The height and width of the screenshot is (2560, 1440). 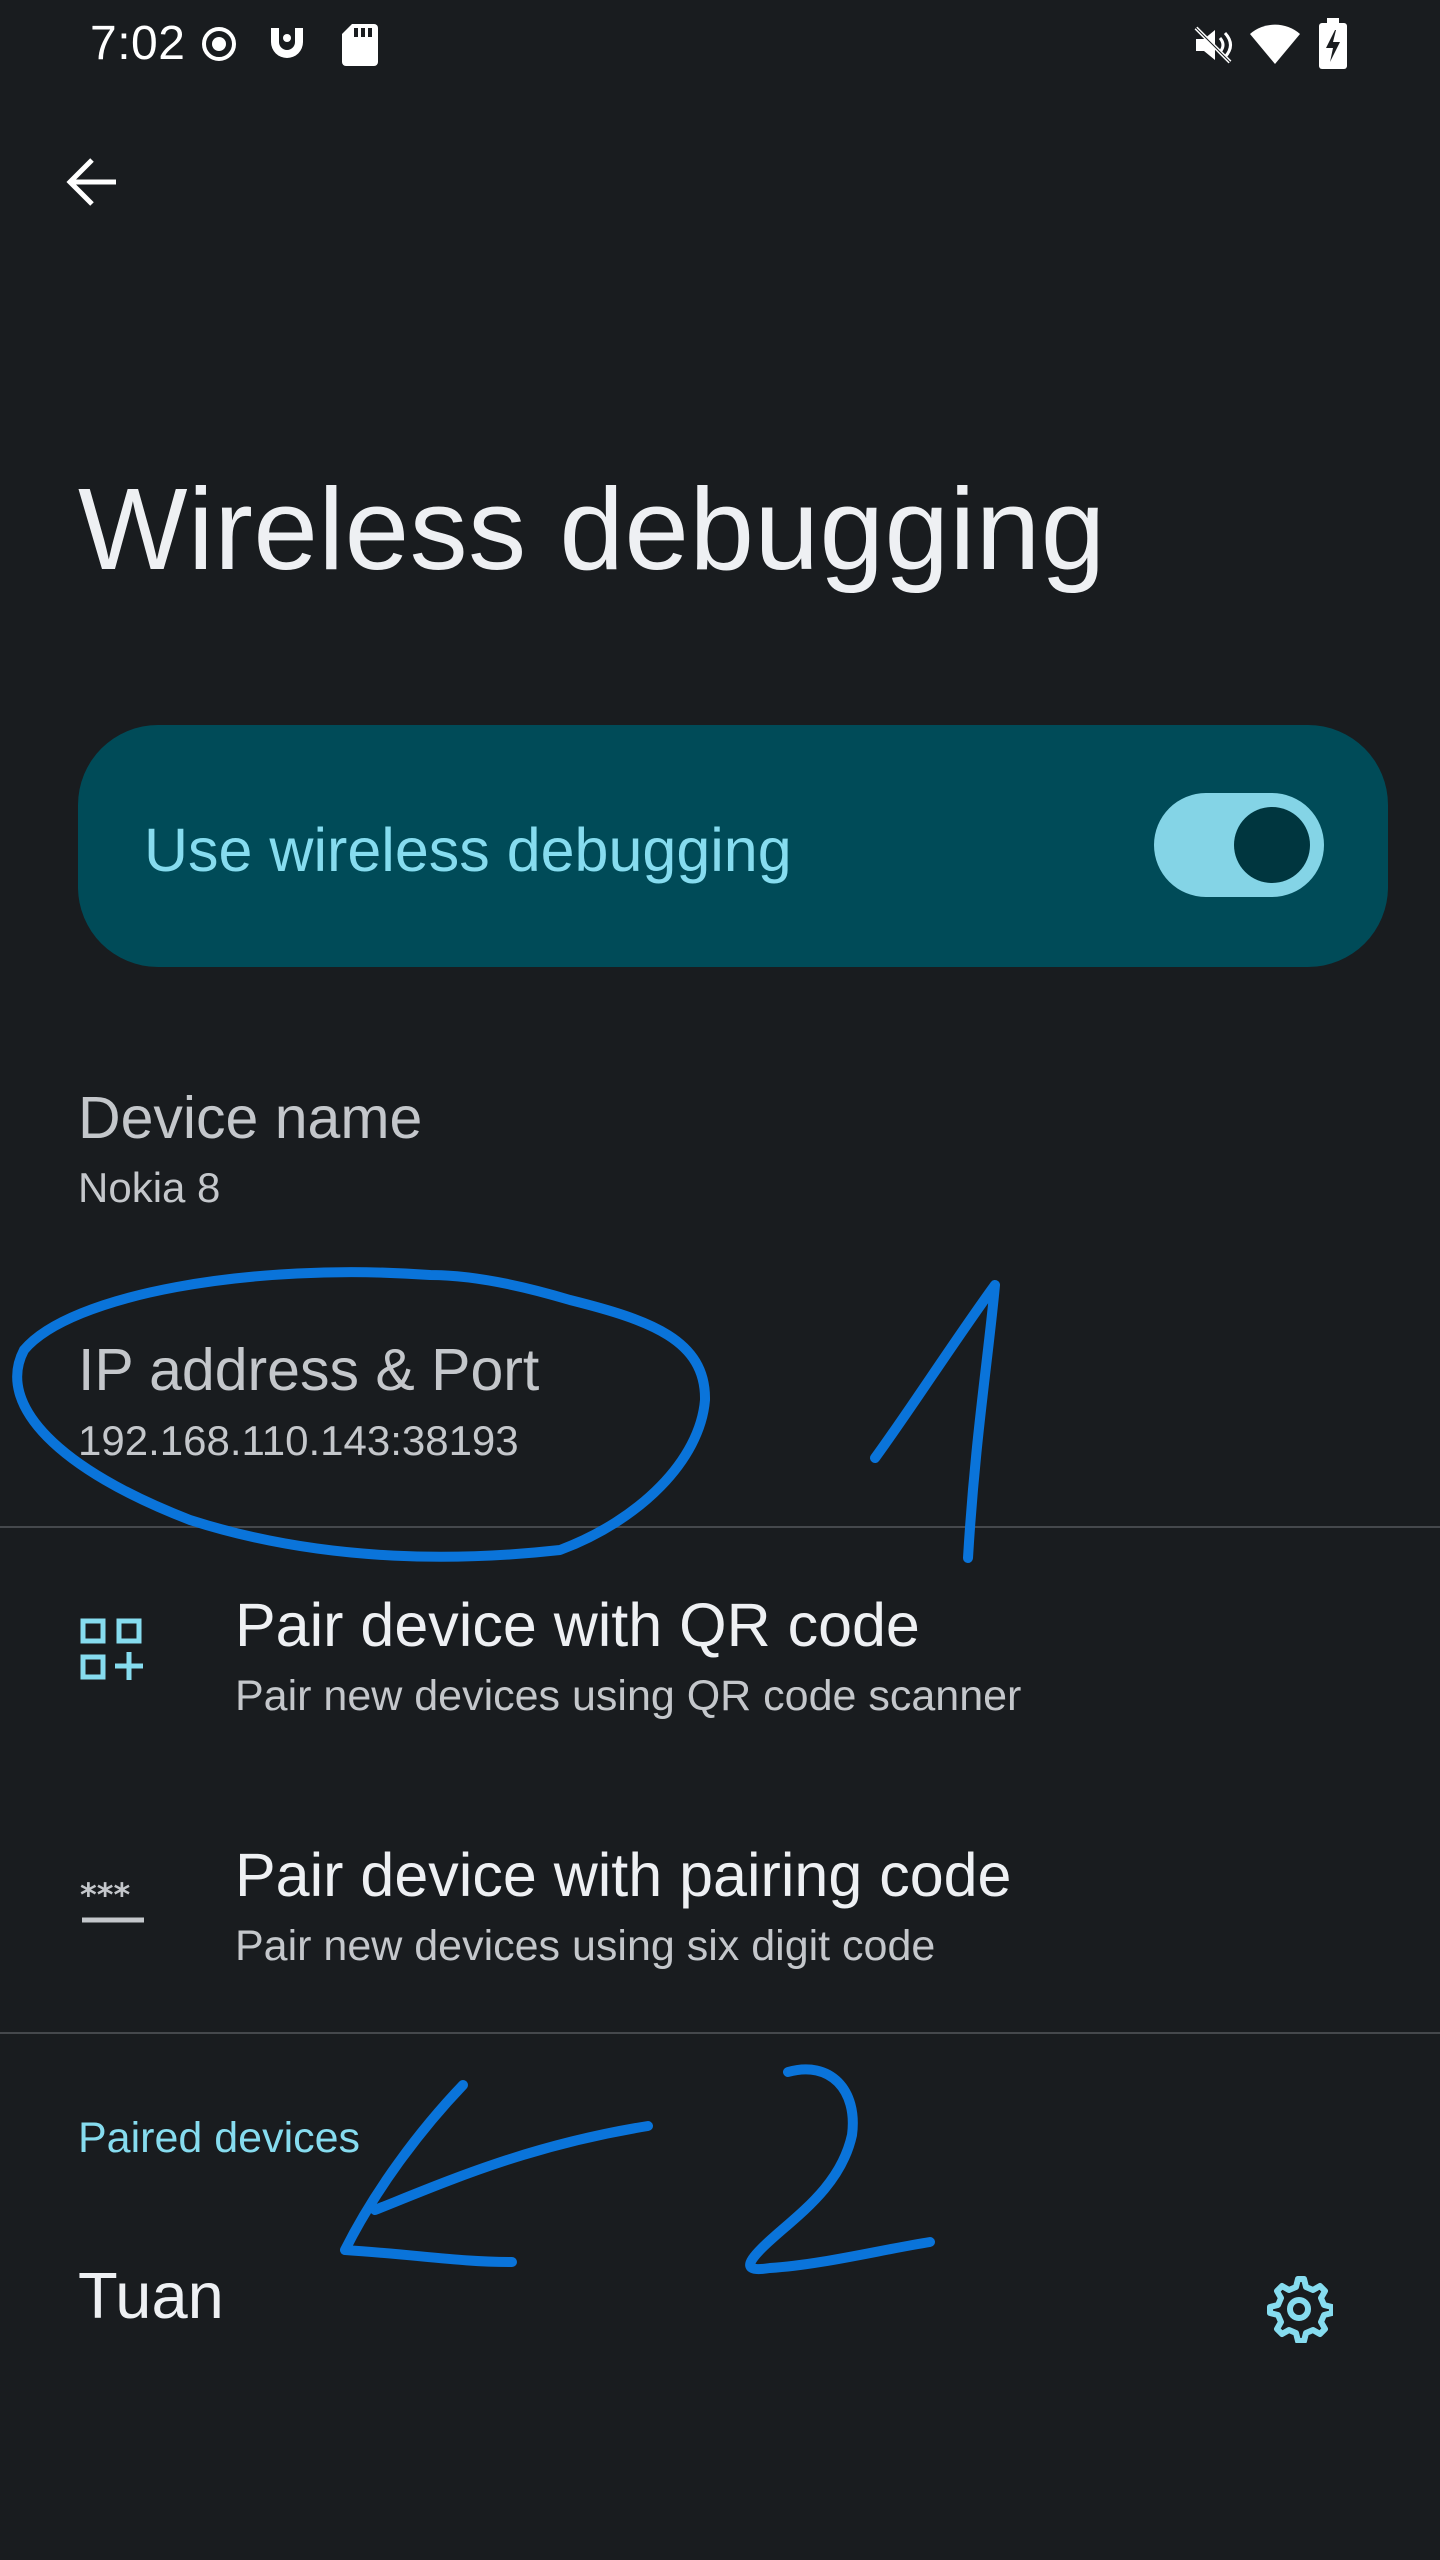 What do you see at coordinates (112, 1652) in the screenshot?
I see `qr-code-scanner-icon` at bounding box center [112, 1652].